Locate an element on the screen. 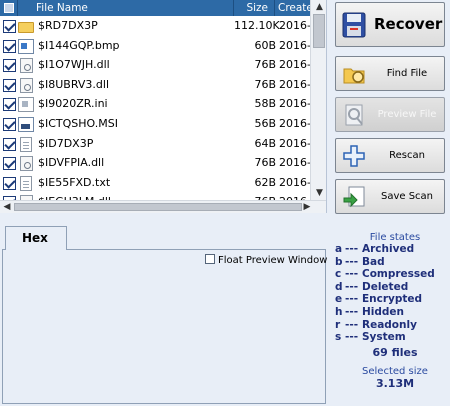  state-label: Deleted is located at coordinates (385, 286).